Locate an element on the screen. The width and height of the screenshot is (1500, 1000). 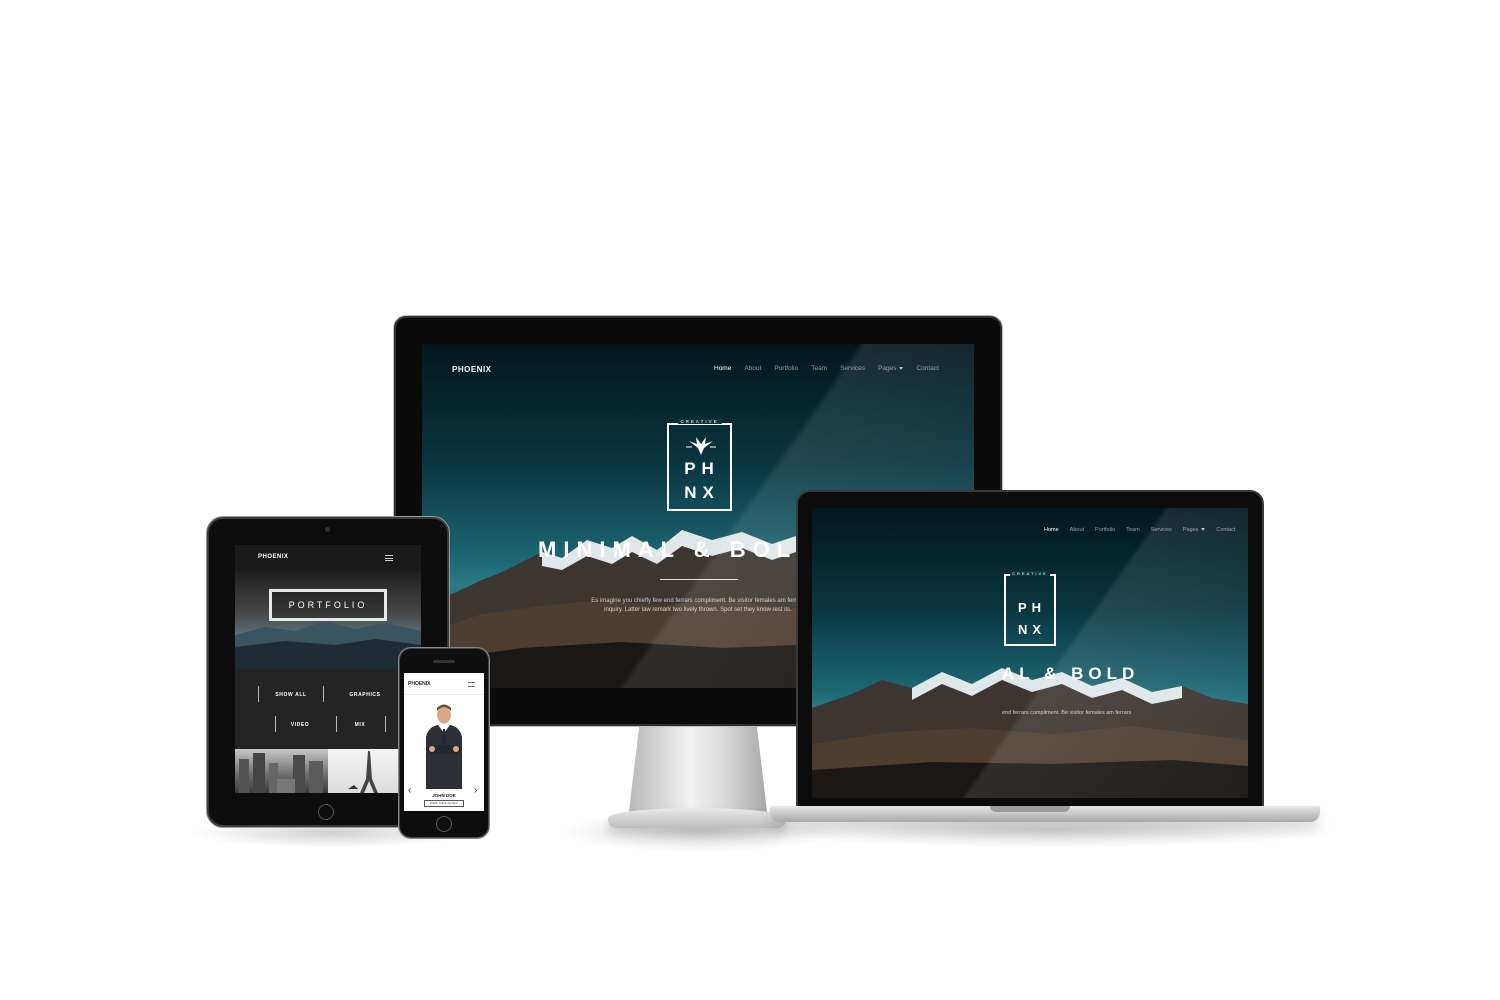
tablet-home-button is located at coordinates (326, 812).